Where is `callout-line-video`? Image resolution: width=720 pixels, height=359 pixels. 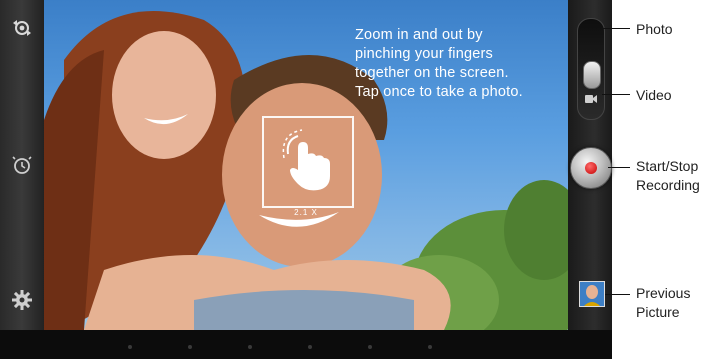
callout-line-video is located at coordinates (616, 94).